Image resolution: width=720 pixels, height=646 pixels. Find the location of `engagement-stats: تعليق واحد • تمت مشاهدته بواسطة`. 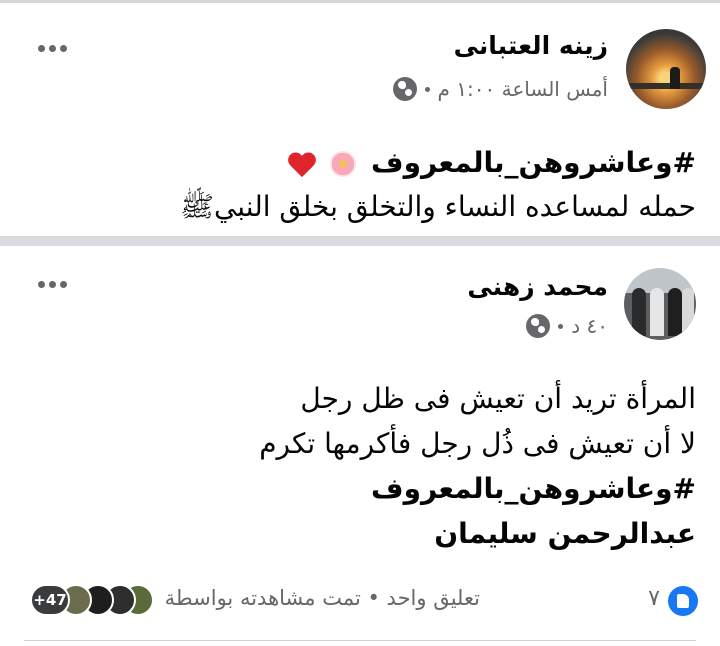

engagement-stats: تعليق واحد • تمت مشاهدته بواسطة is located at coordinates (322, 598).